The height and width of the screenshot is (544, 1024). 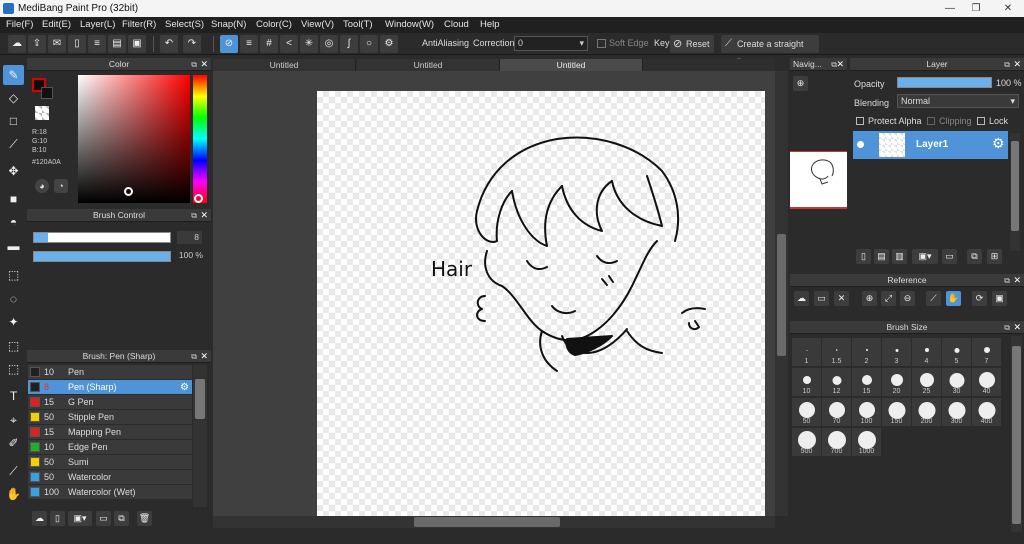 I want to click on brush-menu-icon: ▣▾, so click(x=80, y=518).